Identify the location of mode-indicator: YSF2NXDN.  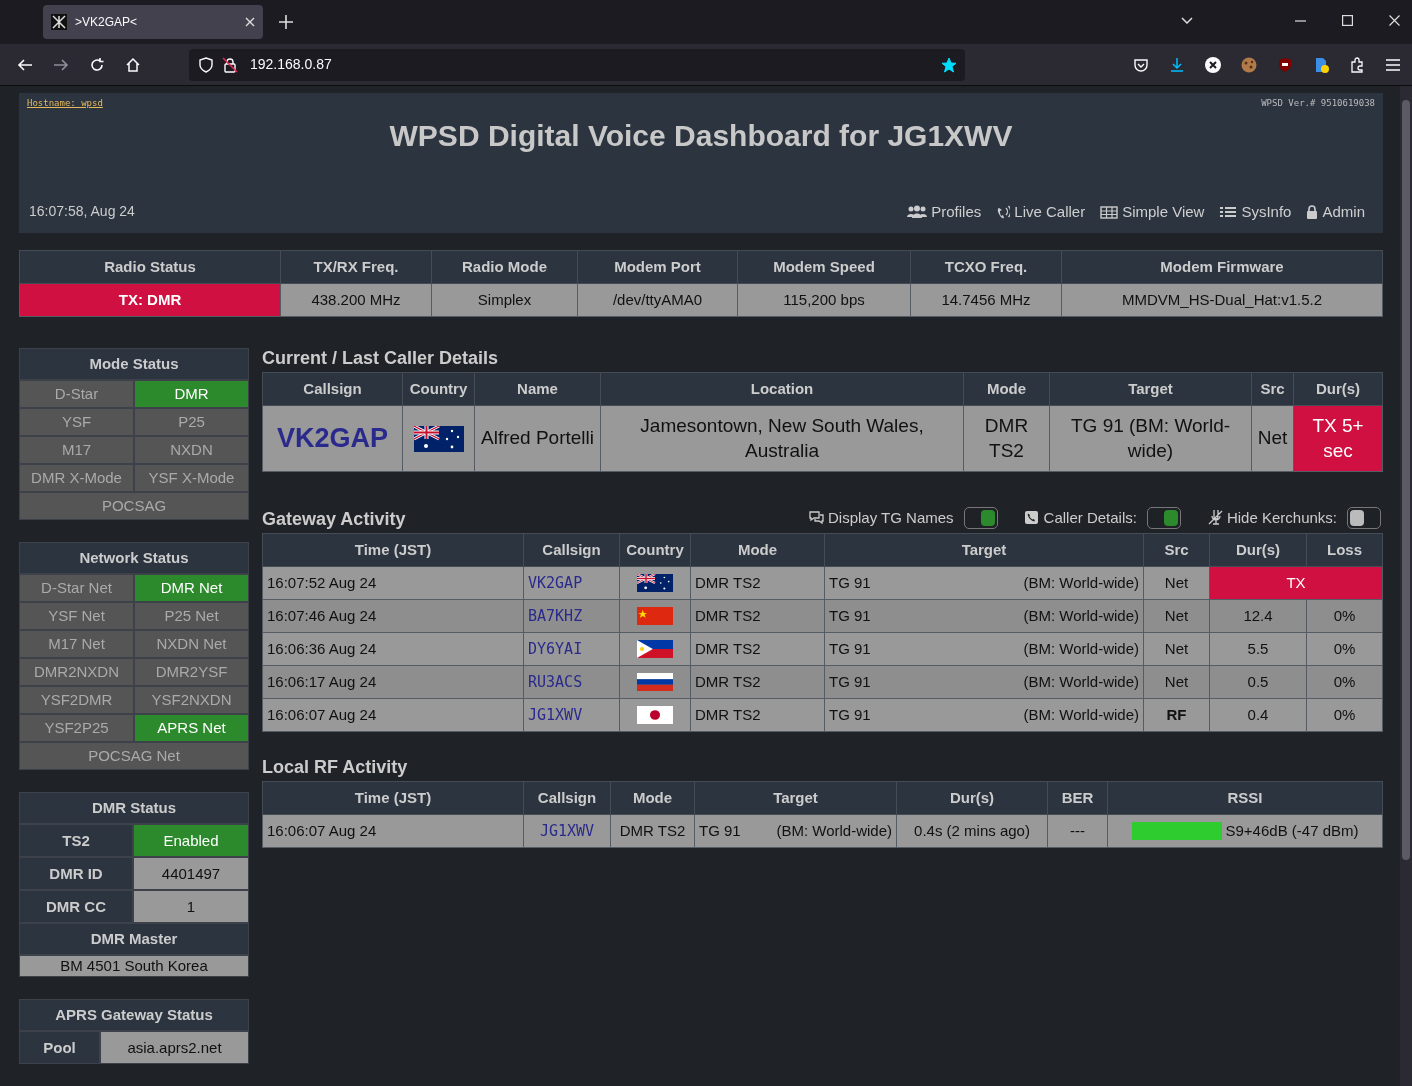
(191, 700).